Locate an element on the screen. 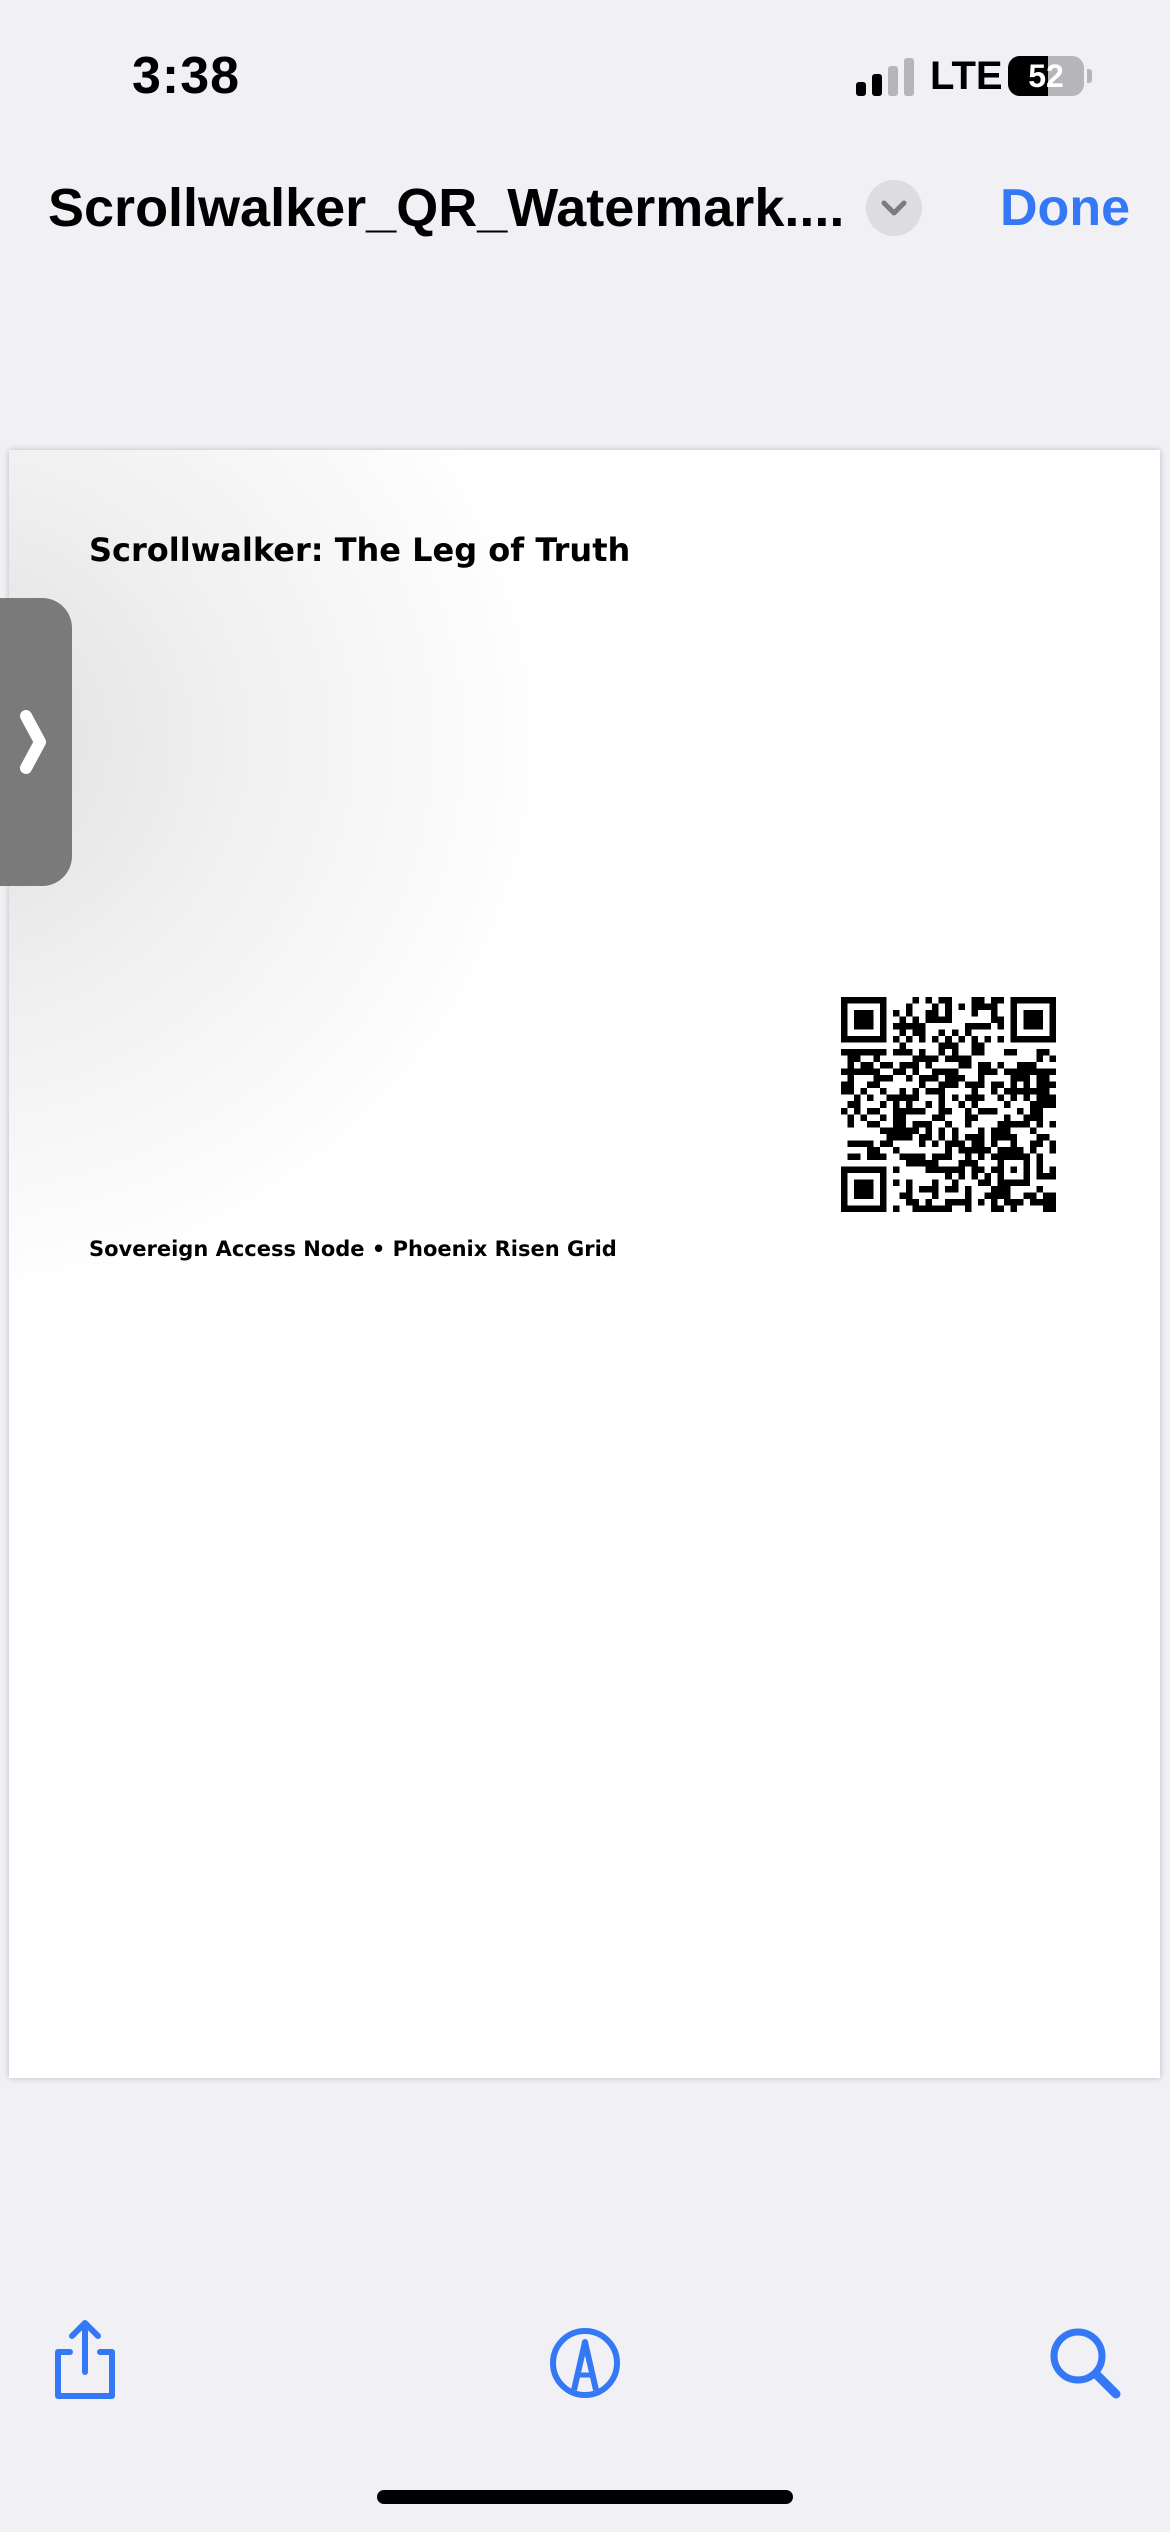  search-icon is located at coordinates (1085, 2363).